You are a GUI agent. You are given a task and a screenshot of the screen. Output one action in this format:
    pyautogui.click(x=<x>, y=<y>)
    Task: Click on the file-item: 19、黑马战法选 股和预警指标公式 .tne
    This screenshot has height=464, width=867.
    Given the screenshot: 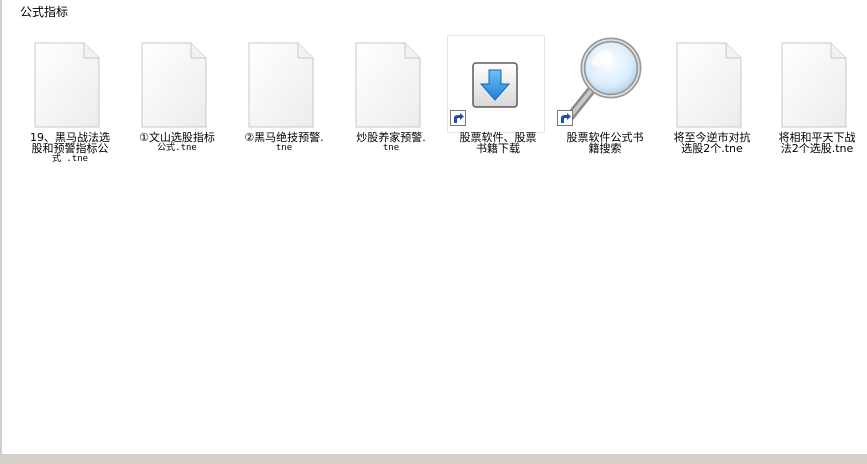 What is the action you would take?
    pyautogui.click(x=70, y=111)
    